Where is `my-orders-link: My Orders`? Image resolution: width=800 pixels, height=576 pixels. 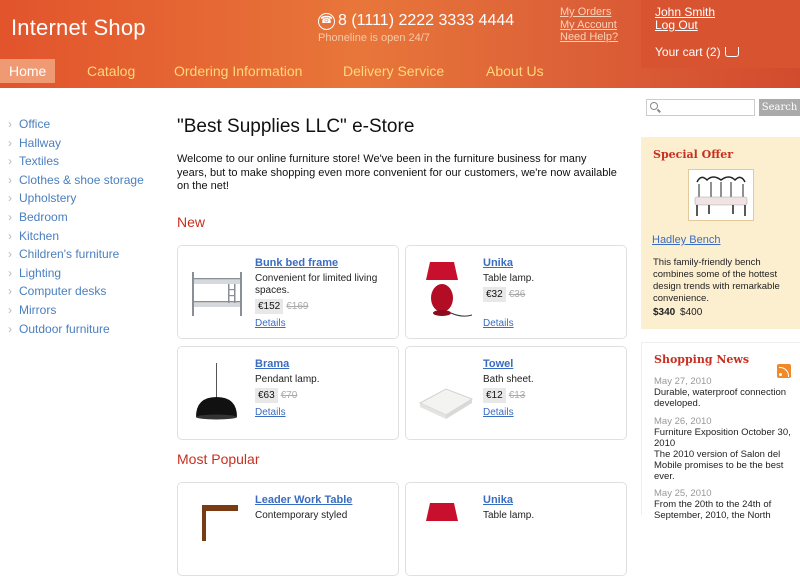
my-orders-link: My Orders is located at coordinates (589, 12).